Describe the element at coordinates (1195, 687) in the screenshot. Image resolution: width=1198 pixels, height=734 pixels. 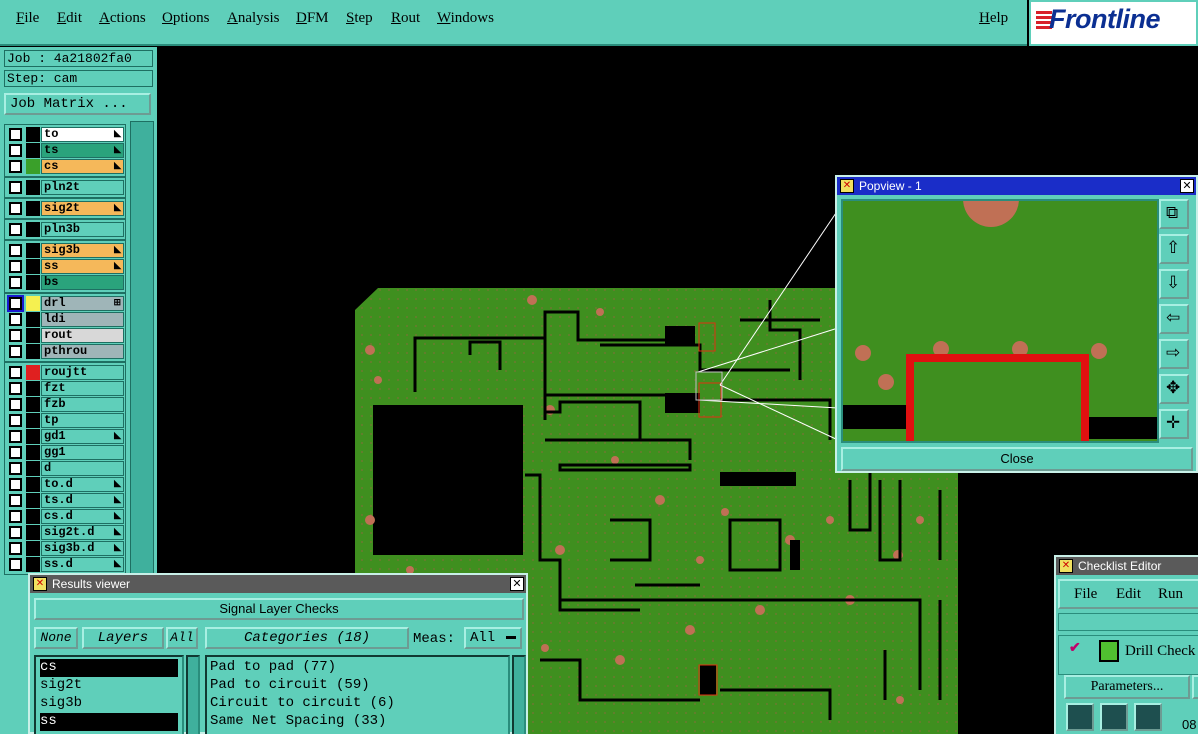
I see `checklist-side-button` at that location.